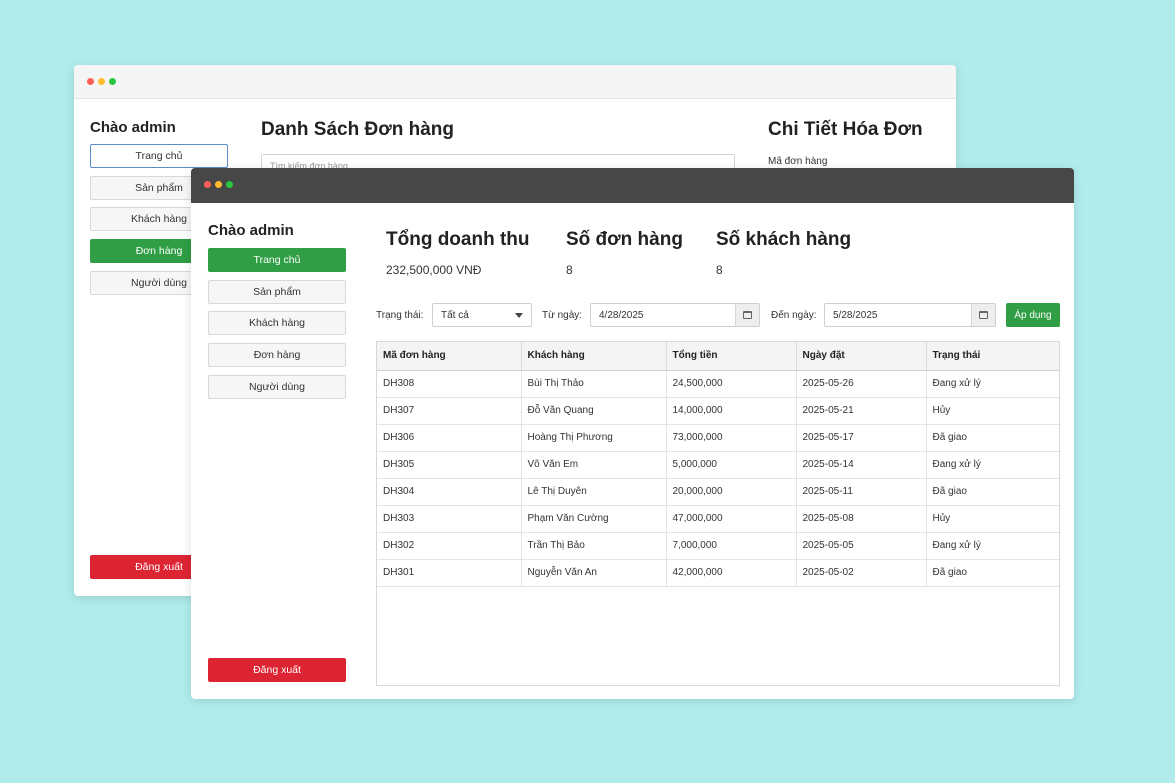  Describe the element at coordinates (594, 519) in the screenshot. I see `customer-cell: Phạm Văn Cường` at that location.